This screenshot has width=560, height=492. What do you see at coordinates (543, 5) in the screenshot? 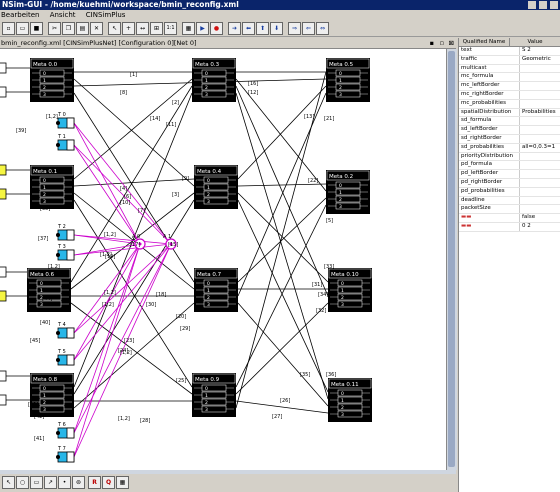
I see `maximize-button` at bounding box center [543, 5].